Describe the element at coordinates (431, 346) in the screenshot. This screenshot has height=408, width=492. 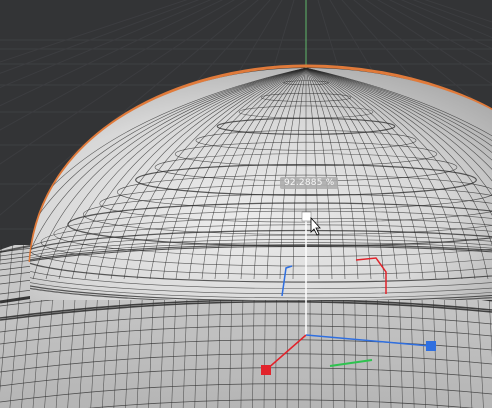
I see `gizmo-z-handle` at that location.